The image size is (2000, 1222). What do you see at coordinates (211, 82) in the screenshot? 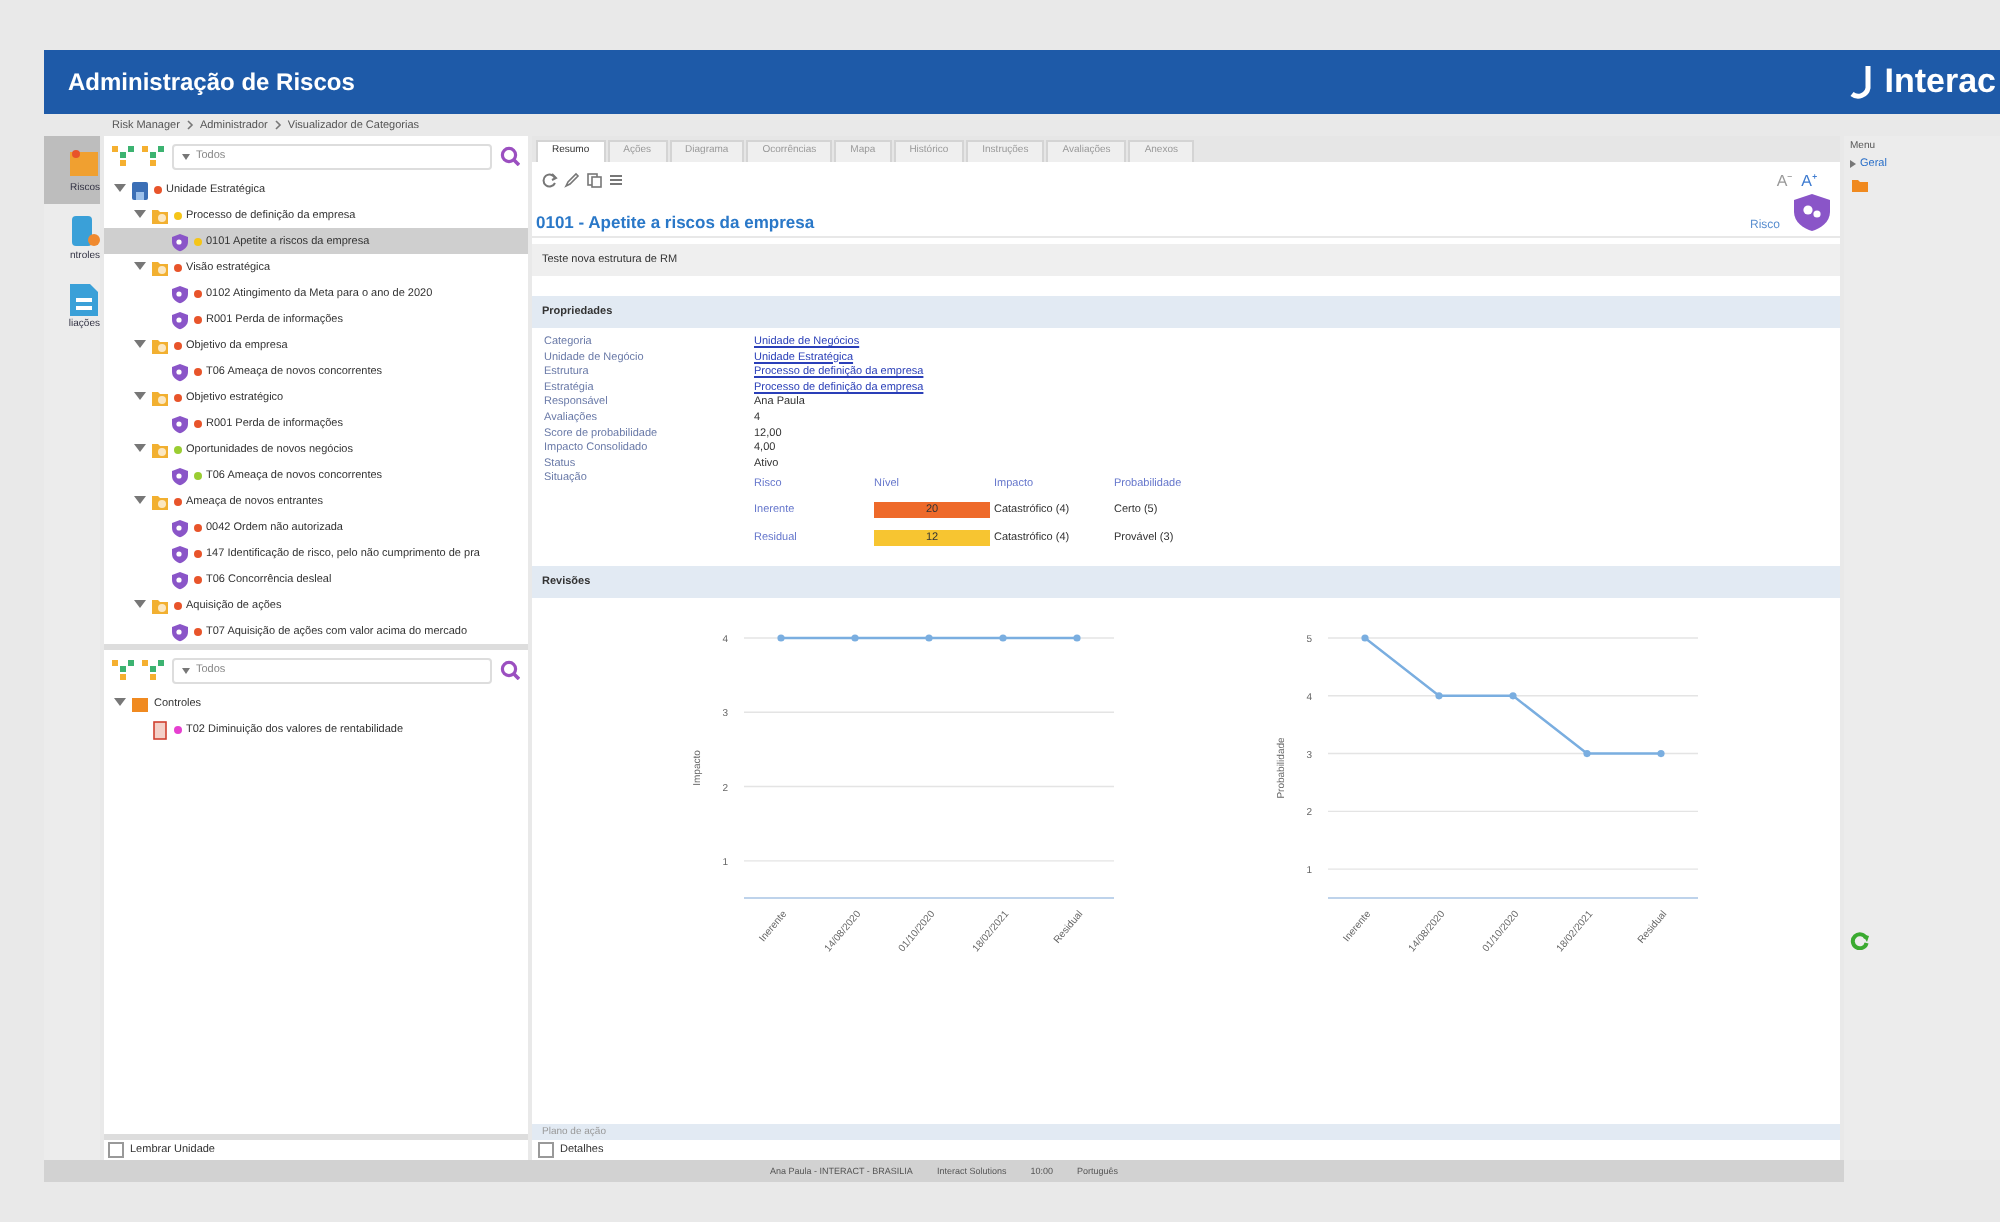
I see `app-title: Administração de Riscos` at bounding box center [211, 82].